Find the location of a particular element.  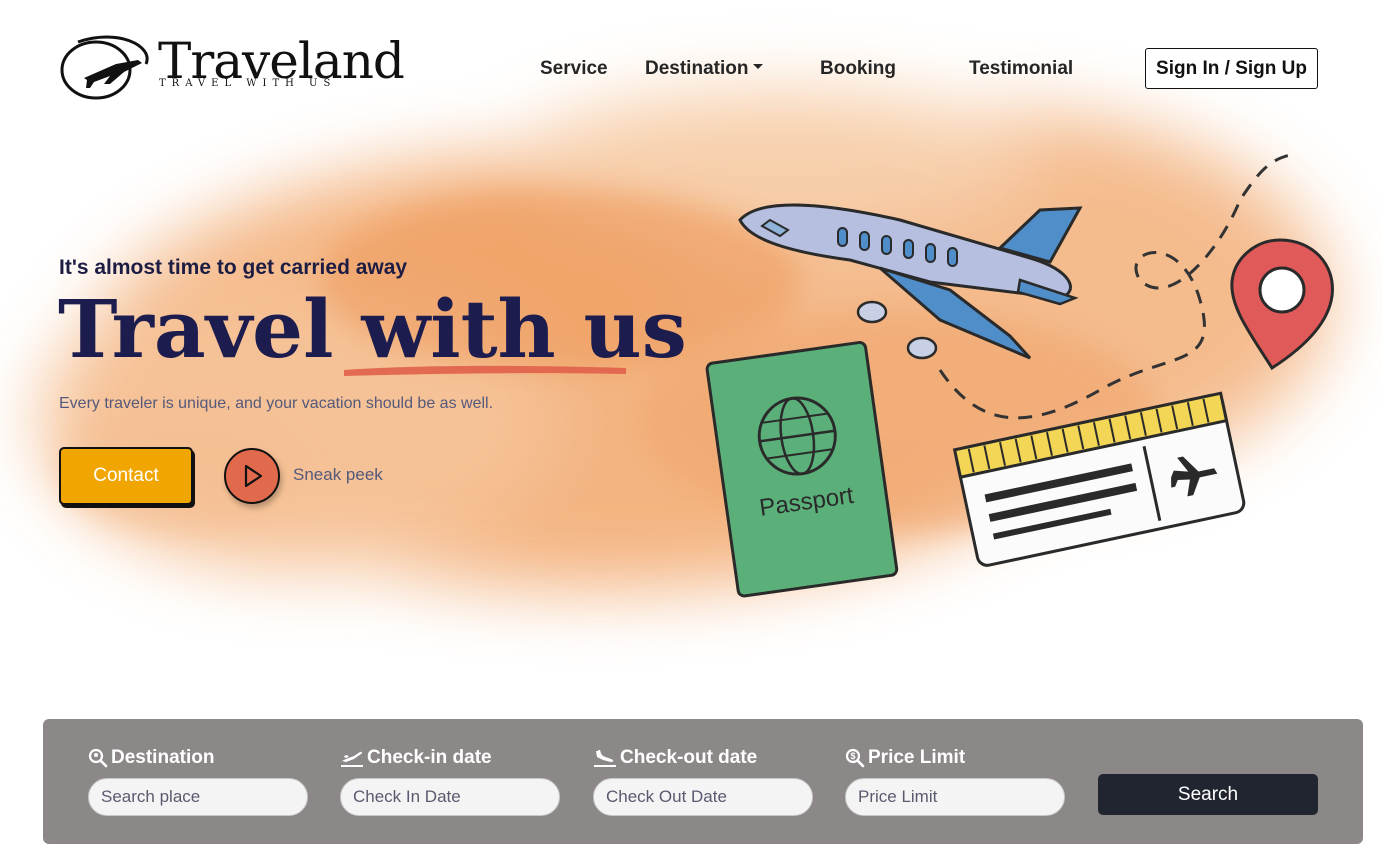

hero-kicker: It's almost time to get carried away is located at coordinates (233, 267).